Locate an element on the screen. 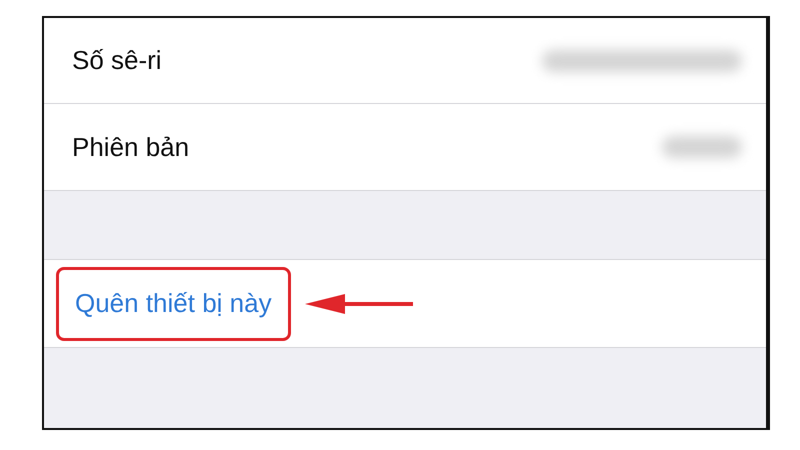 The height and width of the screenshot is (450, 800). forget-device-link: Quên thiết bị này is located at coordinates (173, 303).